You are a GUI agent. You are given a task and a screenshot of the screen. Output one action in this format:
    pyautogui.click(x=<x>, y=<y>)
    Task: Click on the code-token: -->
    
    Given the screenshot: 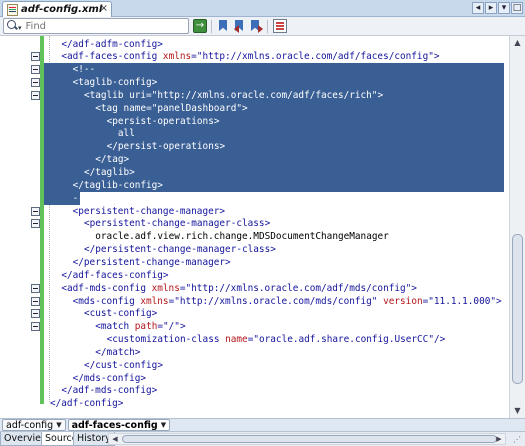 What is the action you would take?
    pyautogui.click(x=81, y=198)
    